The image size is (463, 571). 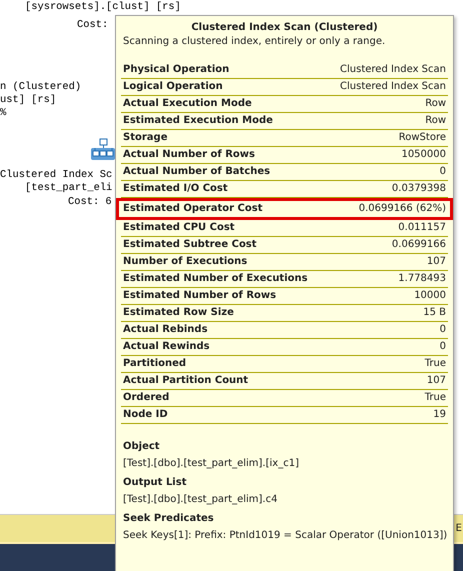 What do you see at coordinates (142, 447) in the screenshot?
I see `section-heading: Object` at bounding box center [142, 447].